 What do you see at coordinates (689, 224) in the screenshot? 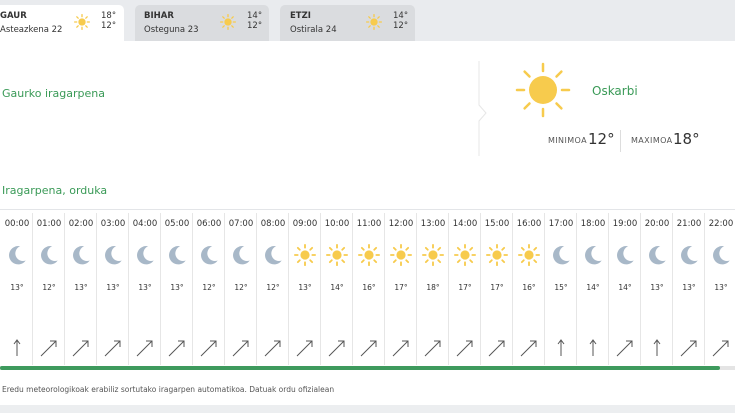
I see `hour-time: 21:00` at bounding box center [689, 224].